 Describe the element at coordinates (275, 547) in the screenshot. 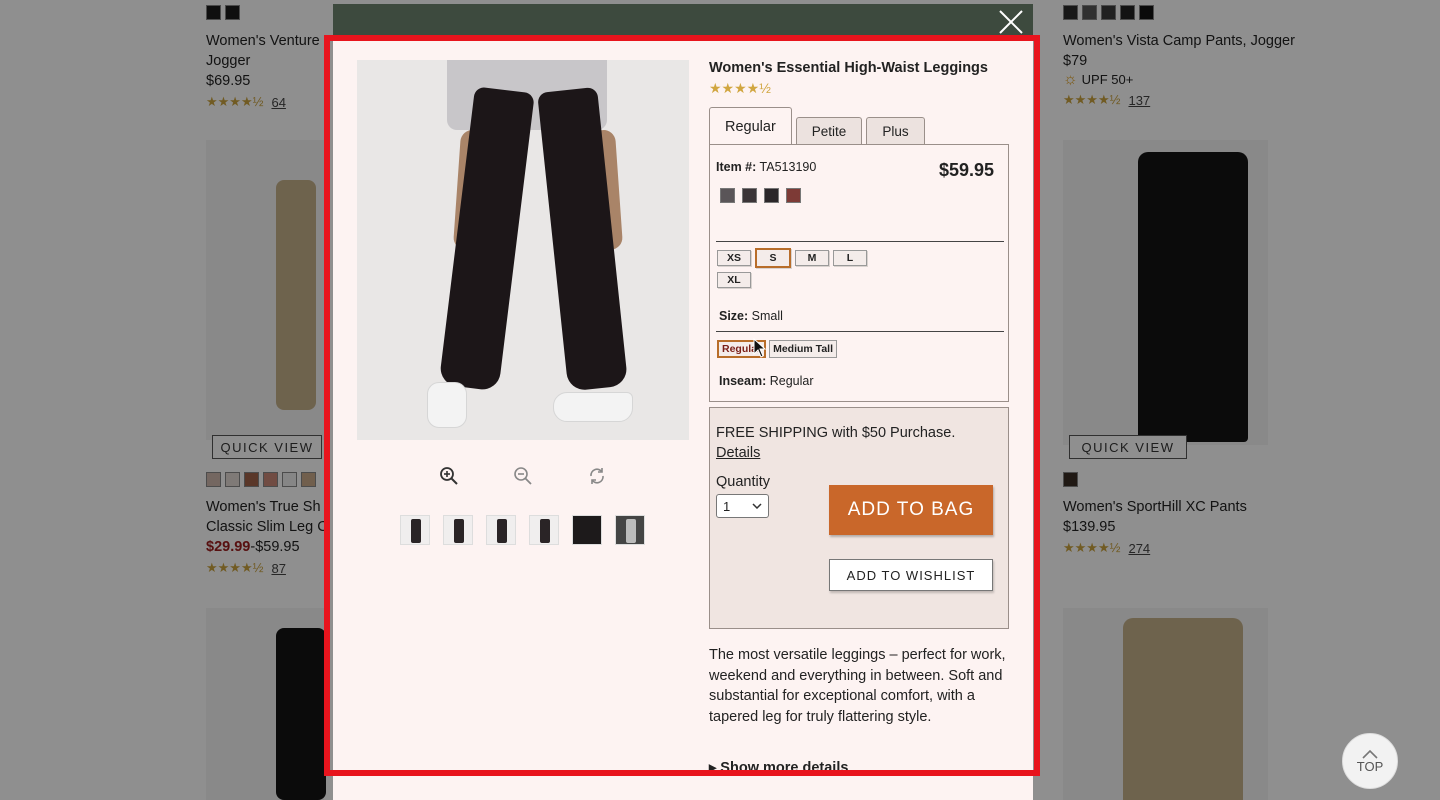

I see `regular-price: -$59.95` at that location.